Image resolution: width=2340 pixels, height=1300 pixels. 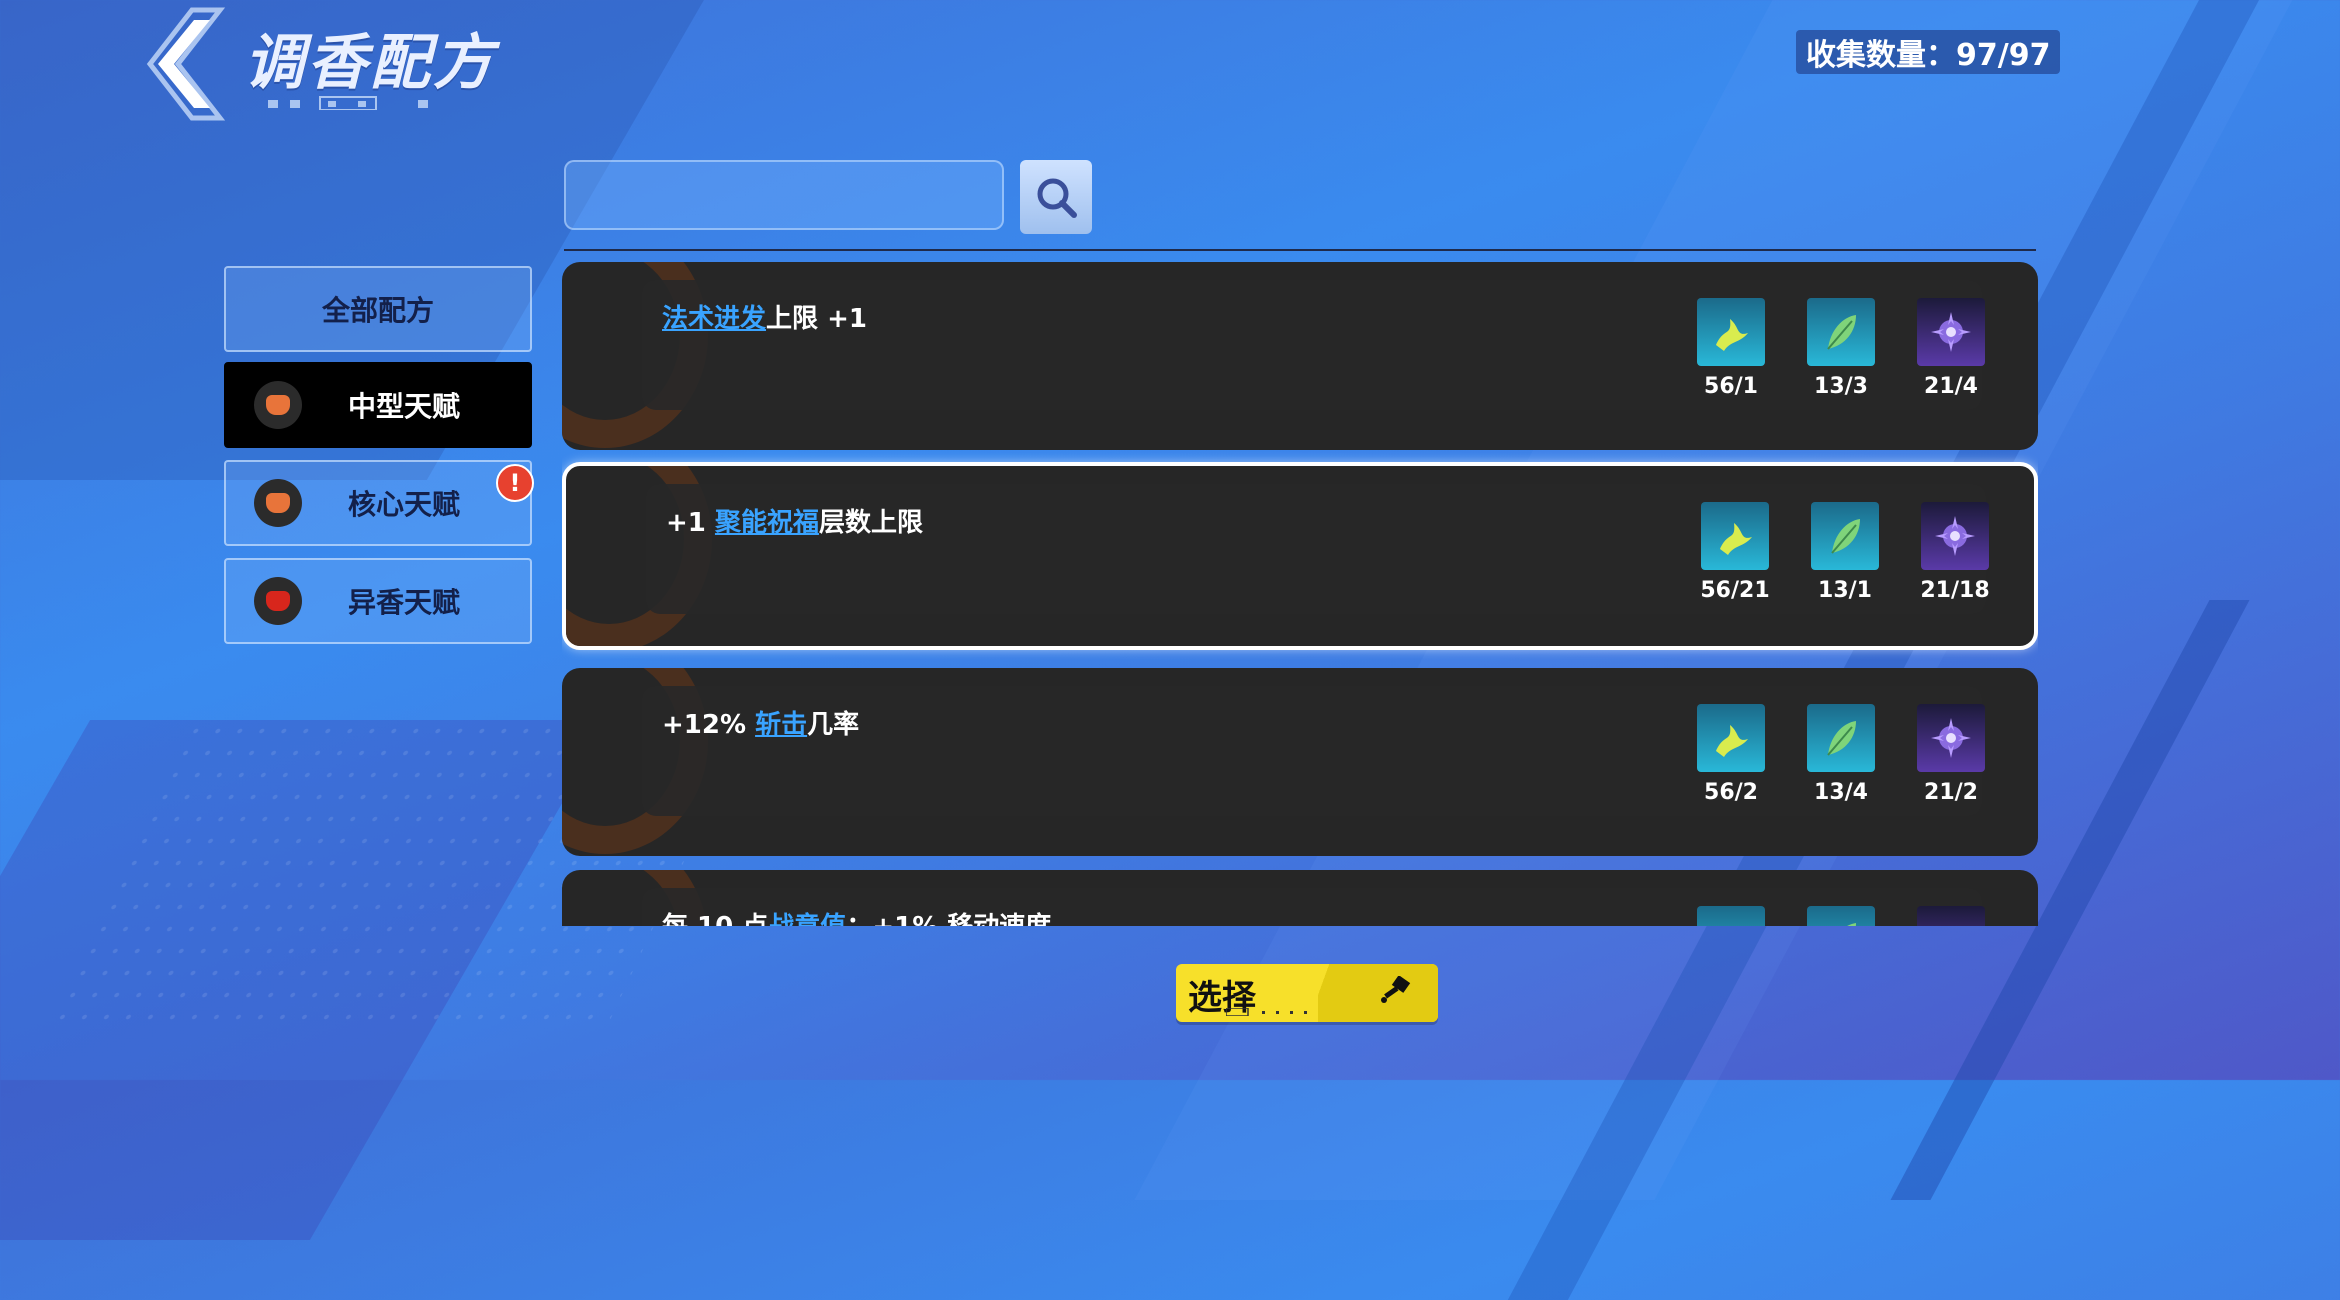 I want to click on nav-item-all-recipes: 全部配方, so click(x=378, y=309).